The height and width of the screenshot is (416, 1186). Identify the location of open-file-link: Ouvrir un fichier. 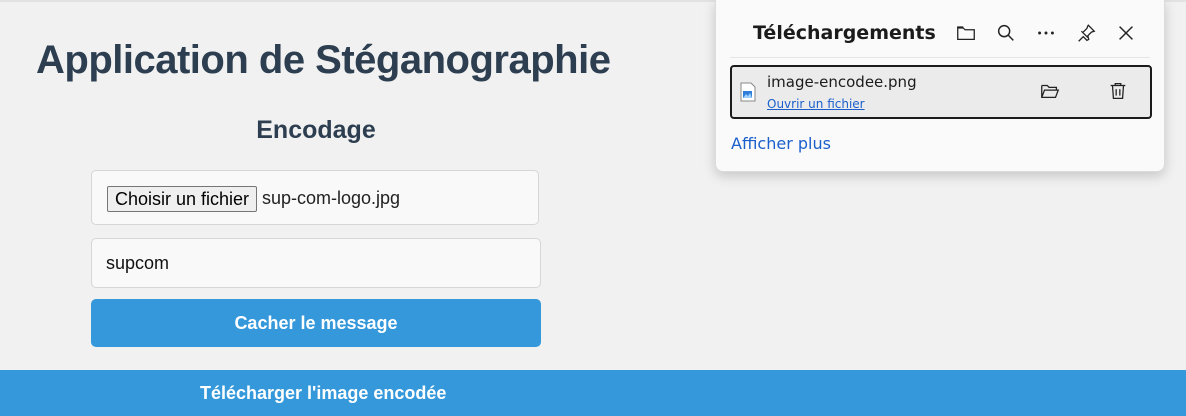
(816, 104).